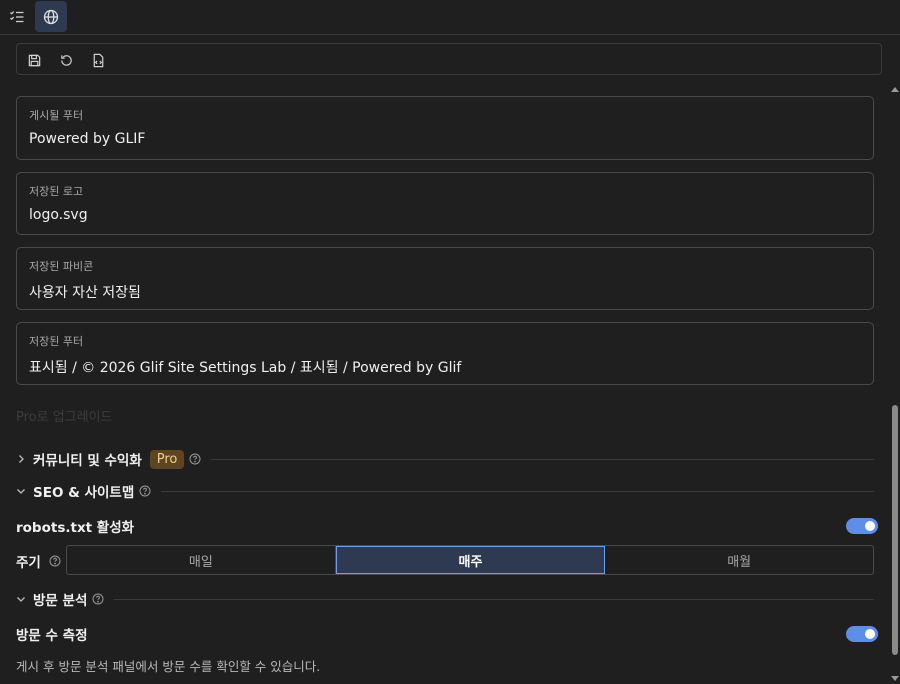  I want to click on scrollbar-thumb, so click(895, 530).